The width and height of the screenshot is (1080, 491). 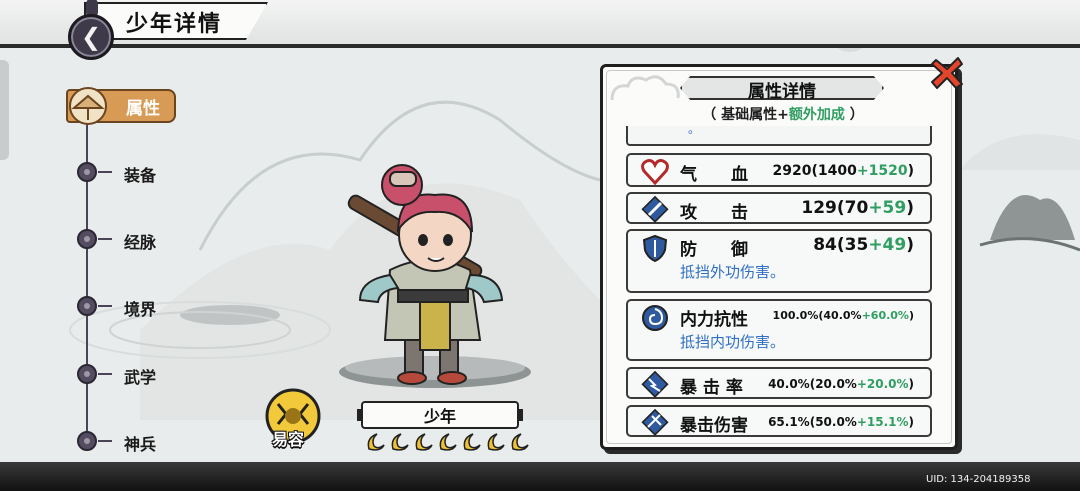 I want to click on edge-handle, so click(x=4, y=110).